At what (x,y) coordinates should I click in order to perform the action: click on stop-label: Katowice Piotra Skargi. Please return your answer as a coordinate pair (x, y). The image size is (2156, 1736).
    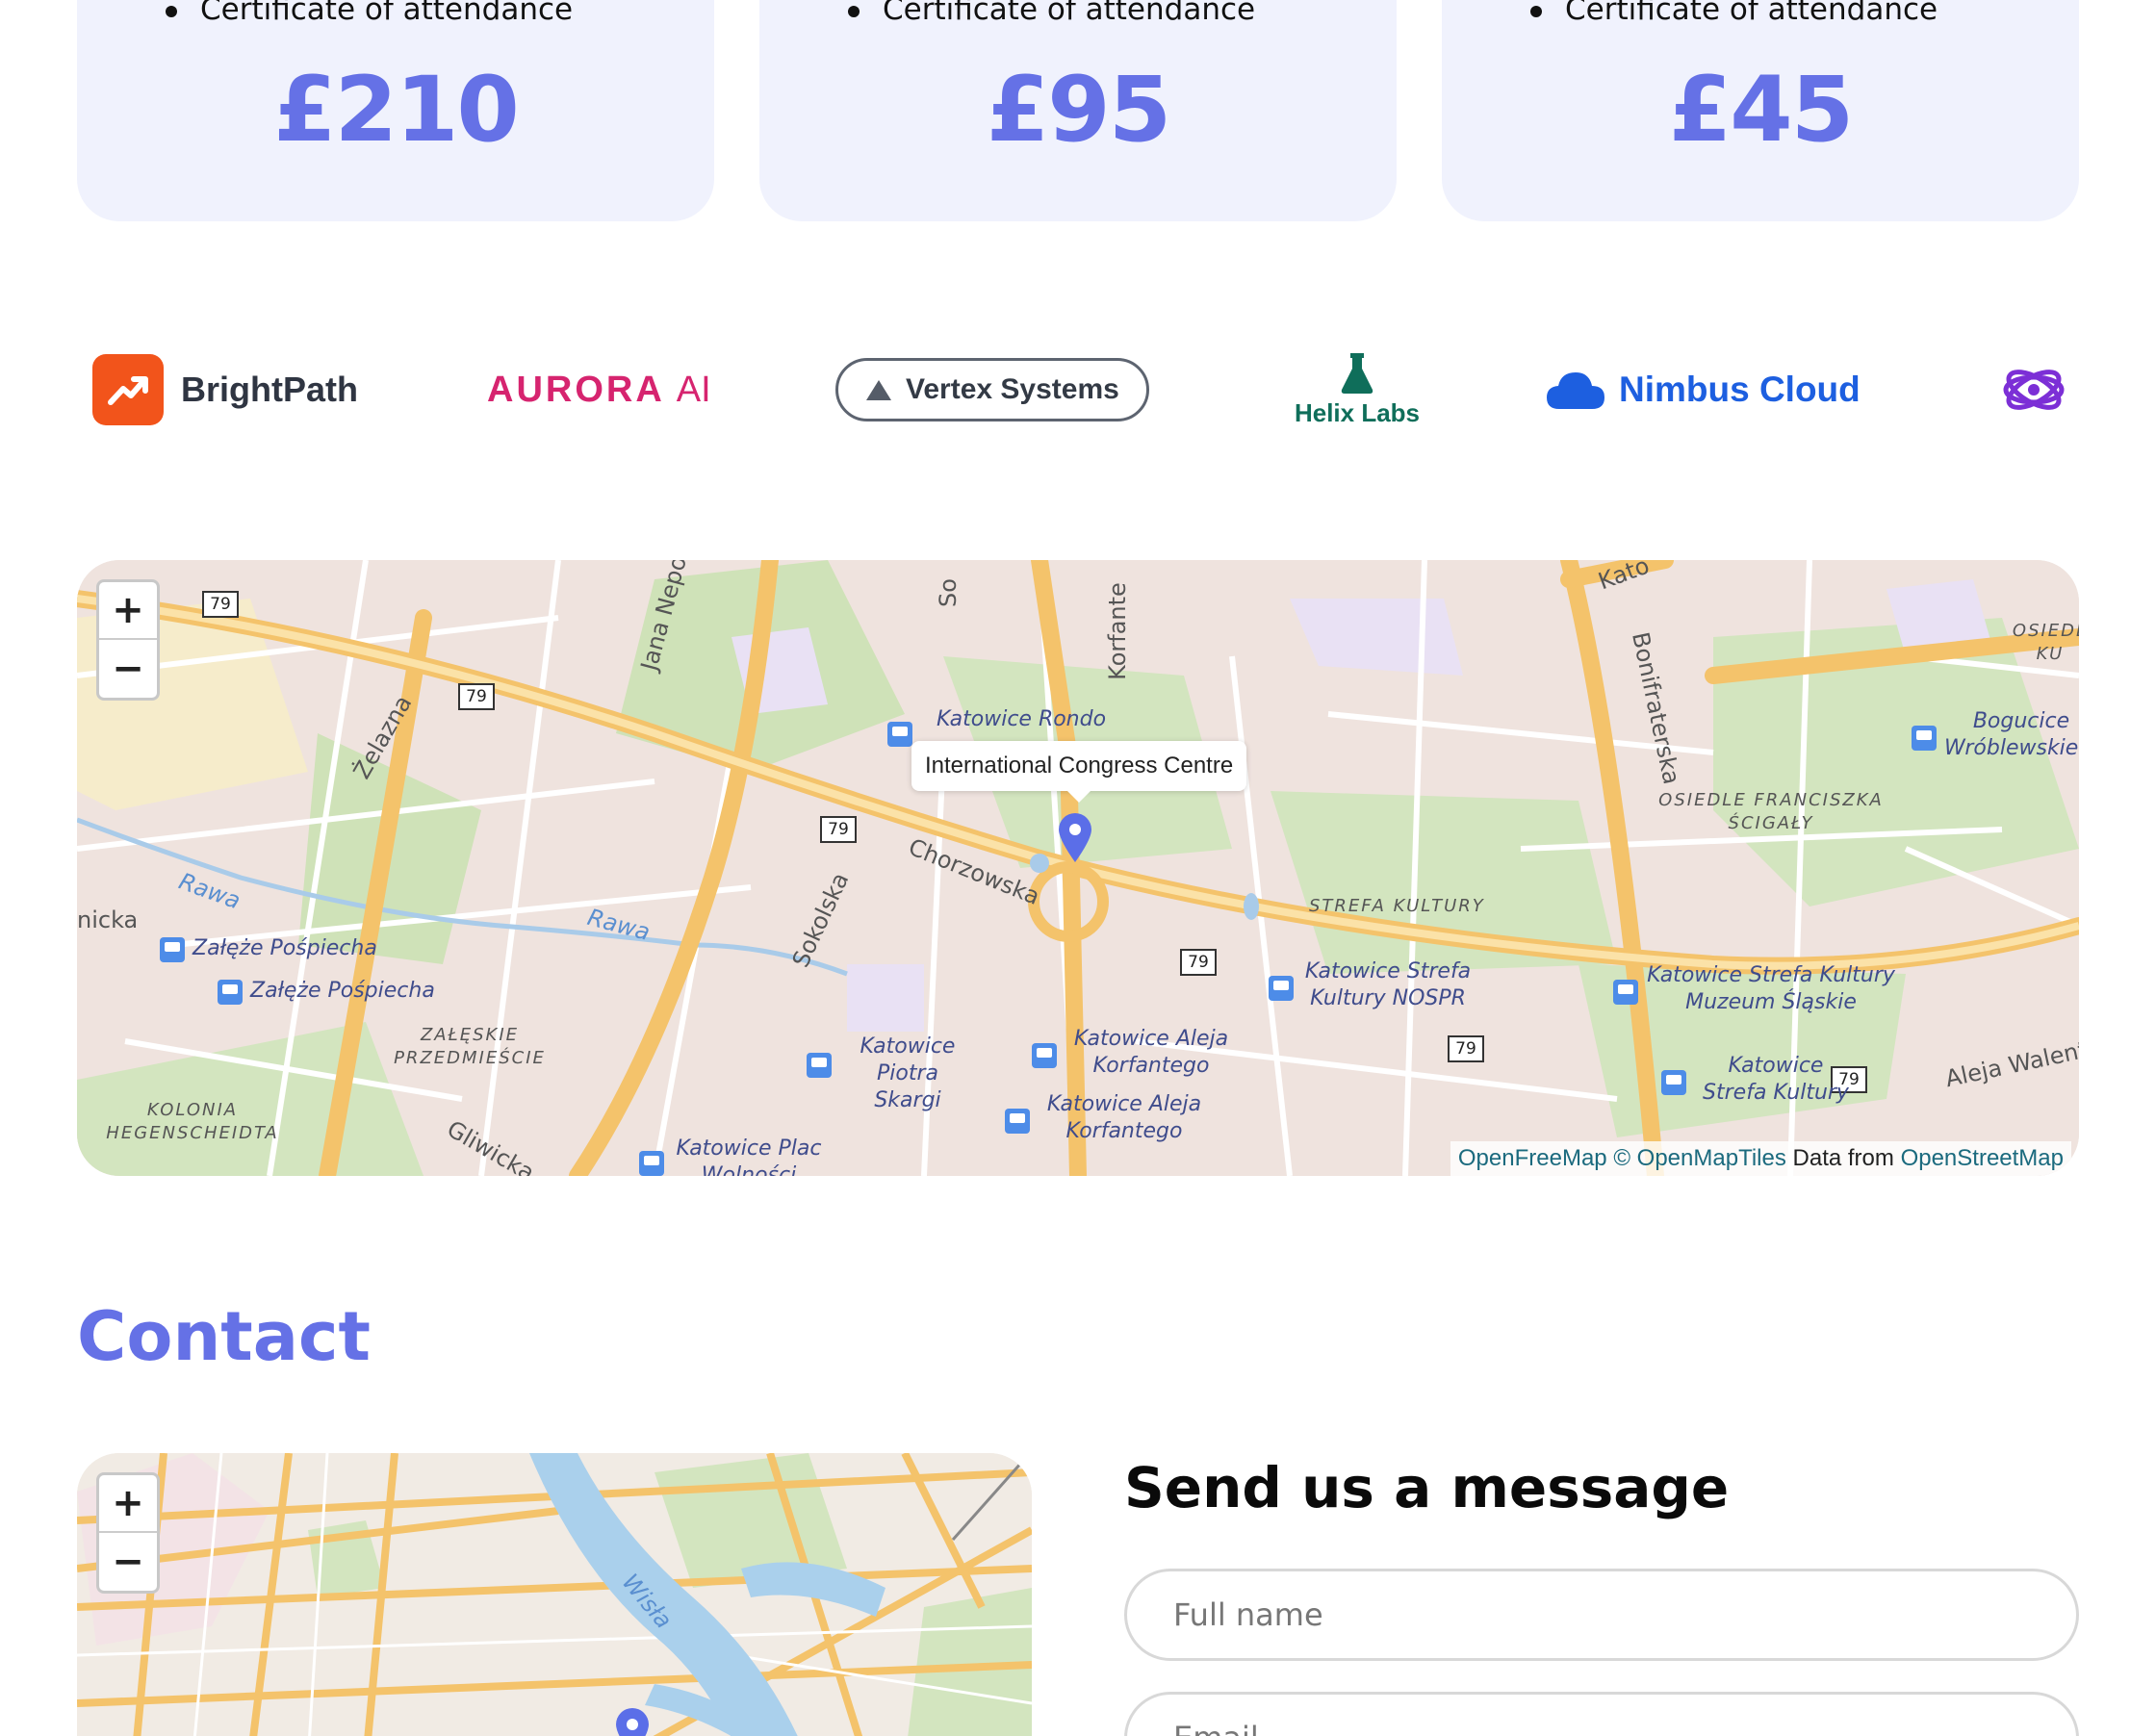
    Looking at the image, I should click on (908, 1073).